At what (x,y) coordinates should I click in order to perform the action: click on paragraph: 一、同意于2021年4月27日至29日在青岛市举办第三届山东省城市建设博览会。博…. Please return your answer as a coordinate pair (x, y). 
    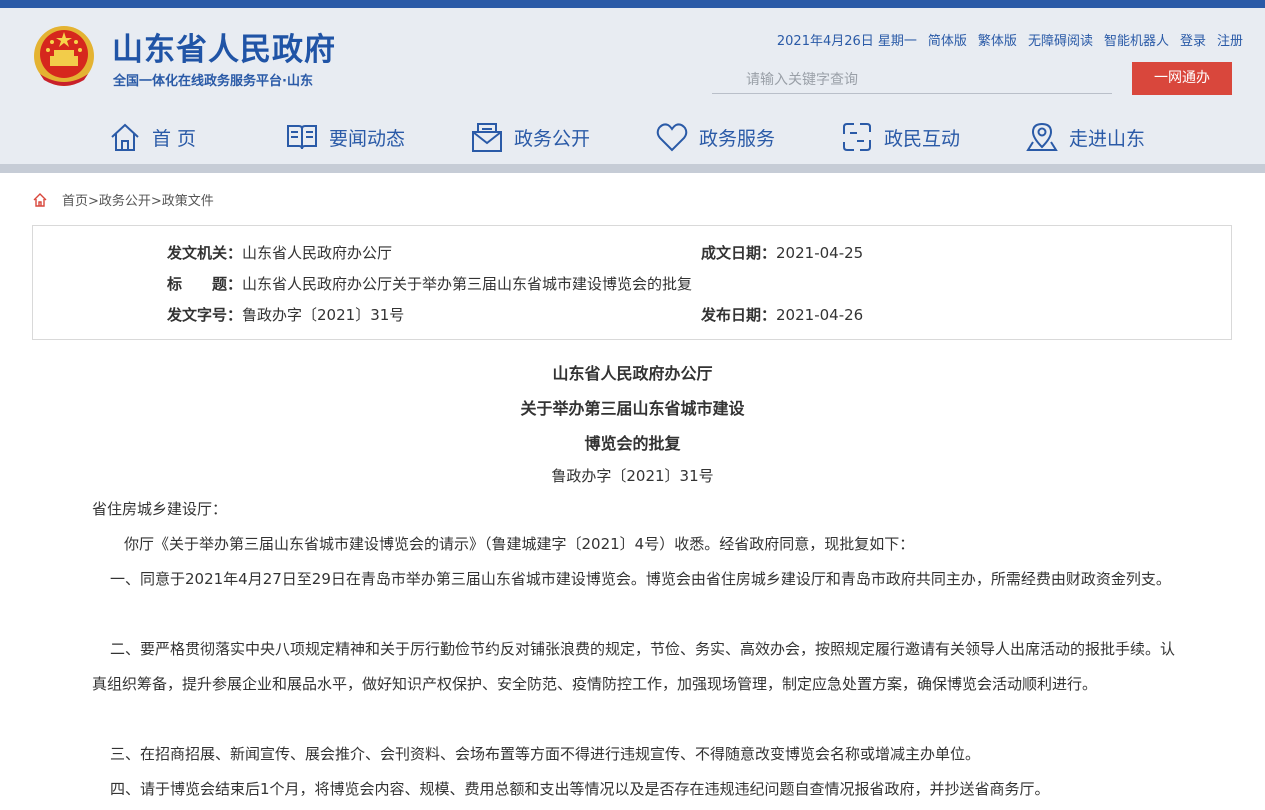
    Looking at the image, I should click on (640, 579).